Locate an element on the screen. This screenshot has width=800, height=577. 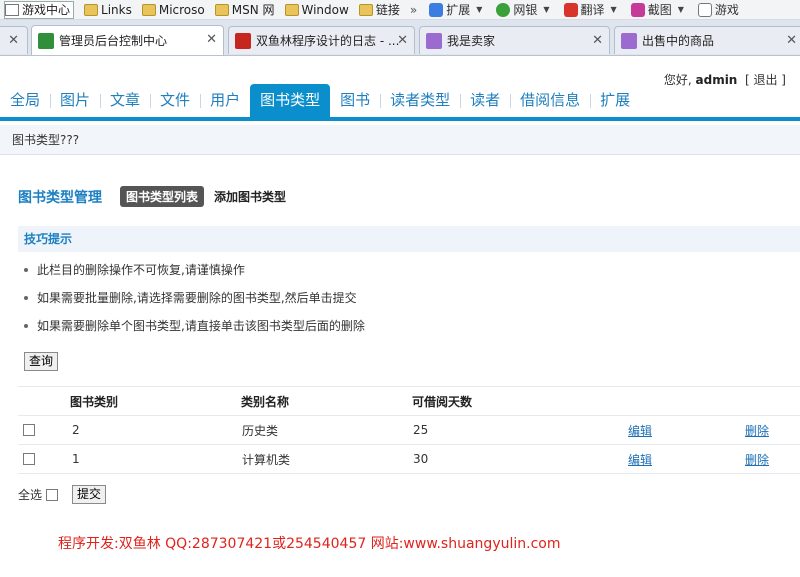
select-all-label: 全选 is located at coordinates (30, 495).